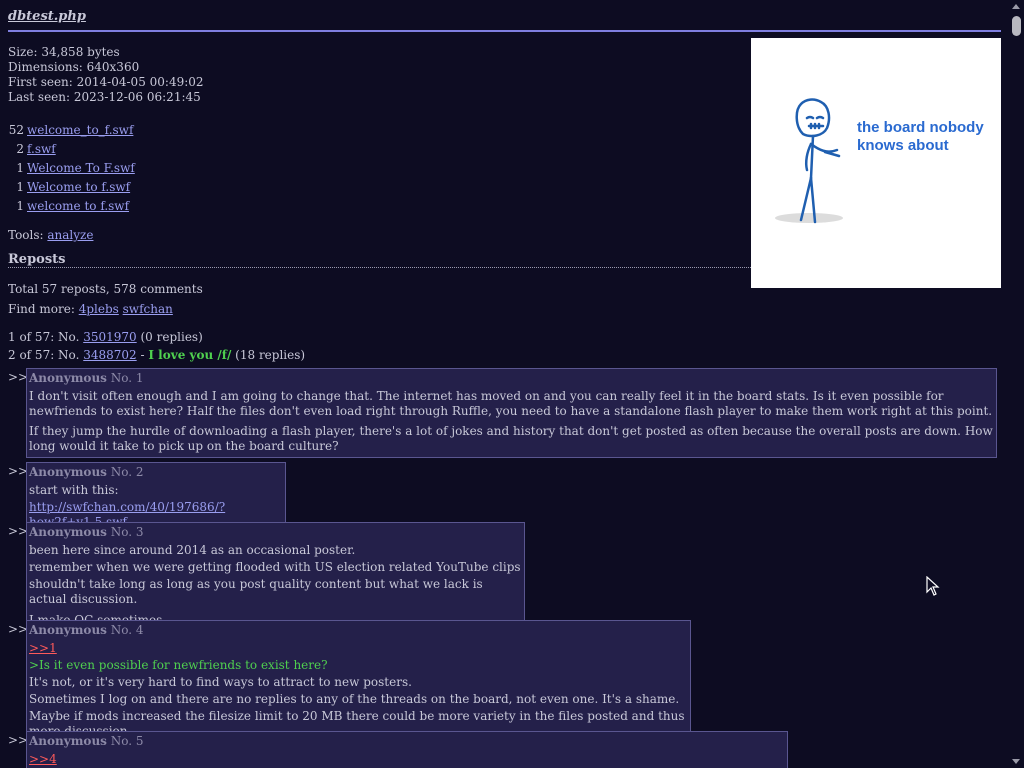  What do you see at coordinates (109, 355) in the screenshot?
I see `repost-number-link: 3488702` at bounding box center [109, 355].